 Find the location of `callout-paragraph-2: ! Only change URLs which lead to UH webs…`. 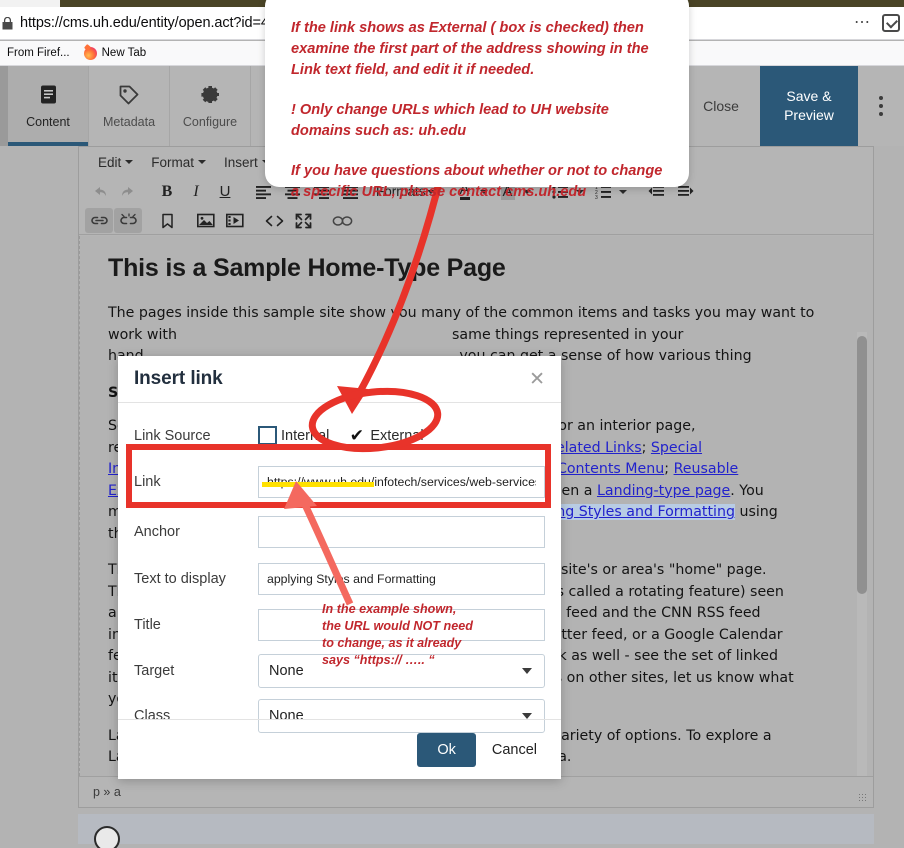

callout-paragraph-2: ! Only change URLs which lead to UH webs… is located at coordinates (450, 120).